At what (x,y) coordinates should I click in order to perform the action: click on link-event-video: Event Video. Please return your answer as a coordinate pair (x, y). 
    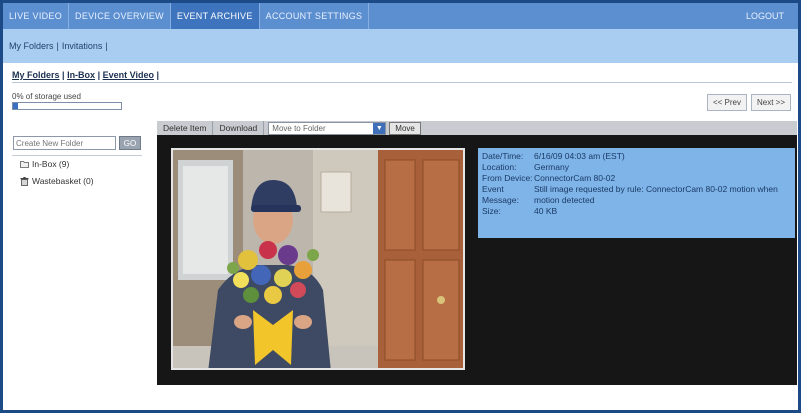
    Looking at the image, I should click on (128, 75).